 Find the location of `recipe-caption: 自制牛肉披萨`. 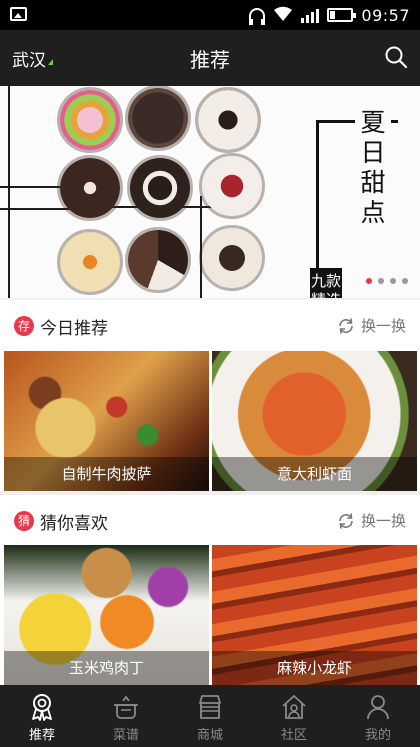

recipe-caption: 自制牛肉披萨 is located at coordinates (106, 474).